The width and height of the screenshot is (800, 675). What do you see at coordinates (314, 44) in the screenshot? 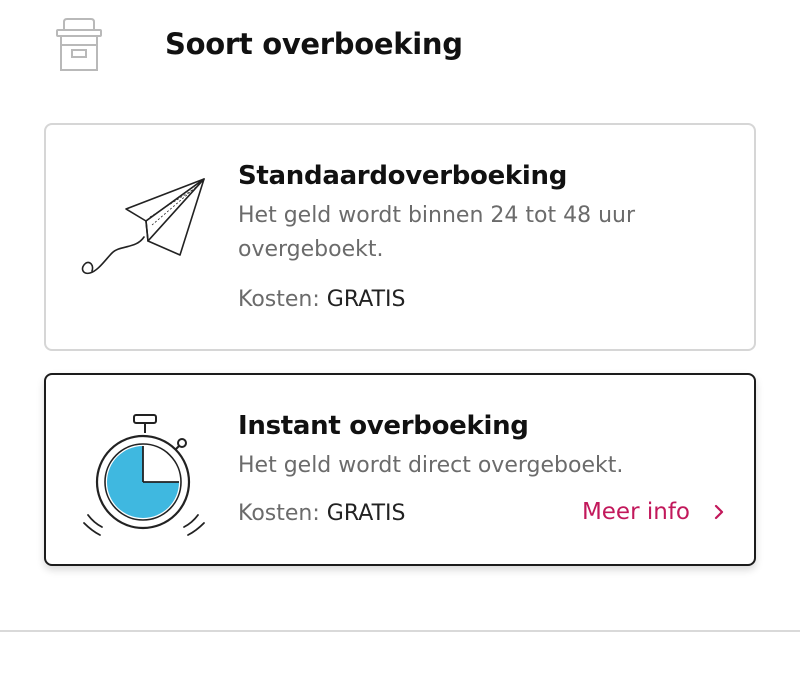
I see `page-title: Soort overboeking` at bounding box center [314, 44].